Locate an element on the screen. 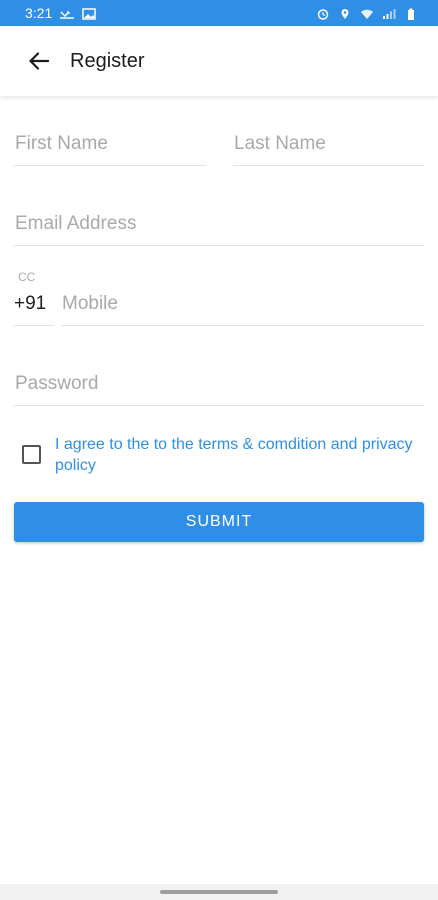  home-gesture-handle is located at coordinates (219, 892).